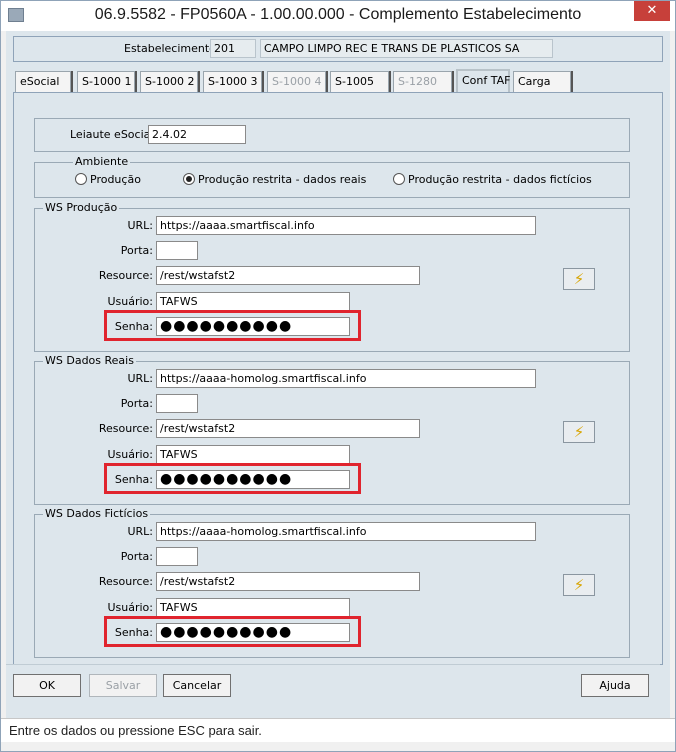  What do you see at coordinates (346, 225) in the screenshot?
I see `ws-producao-url-input: https://aaaa.smartfiscal.info` at bounding box center [346, 225].